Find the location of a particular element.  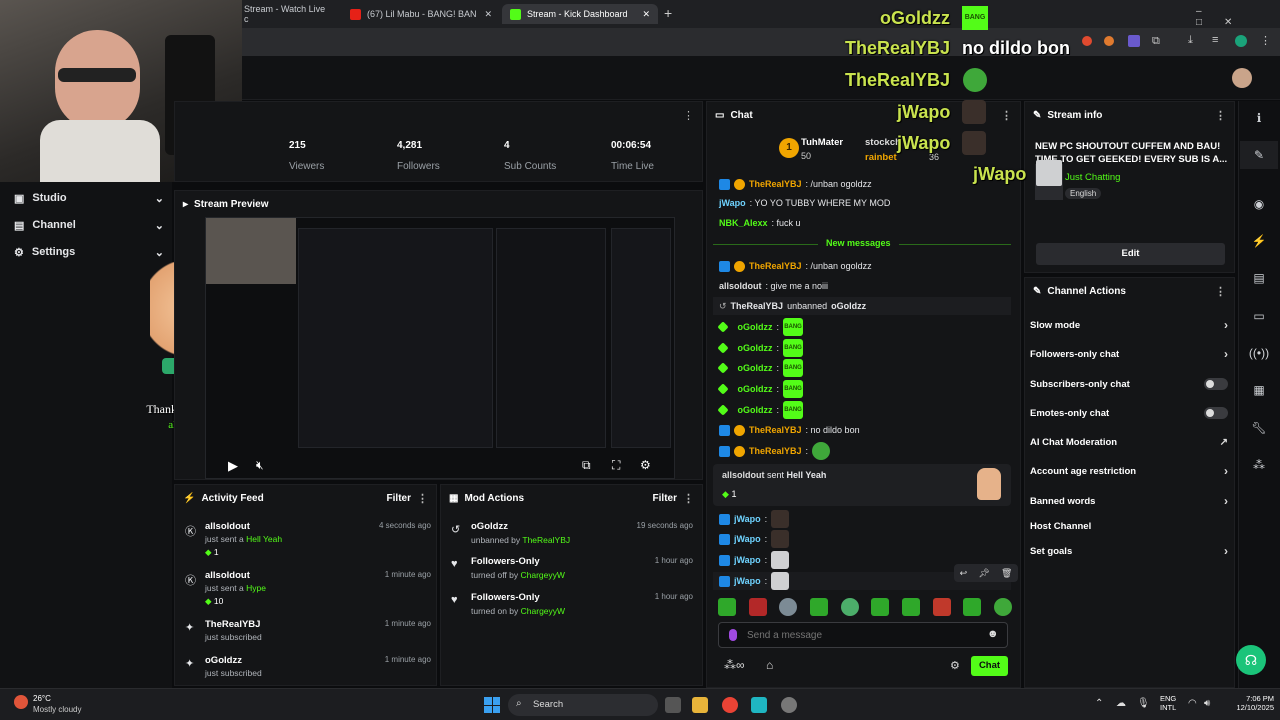

windows-start-icon is located at coordinates (492, 705).